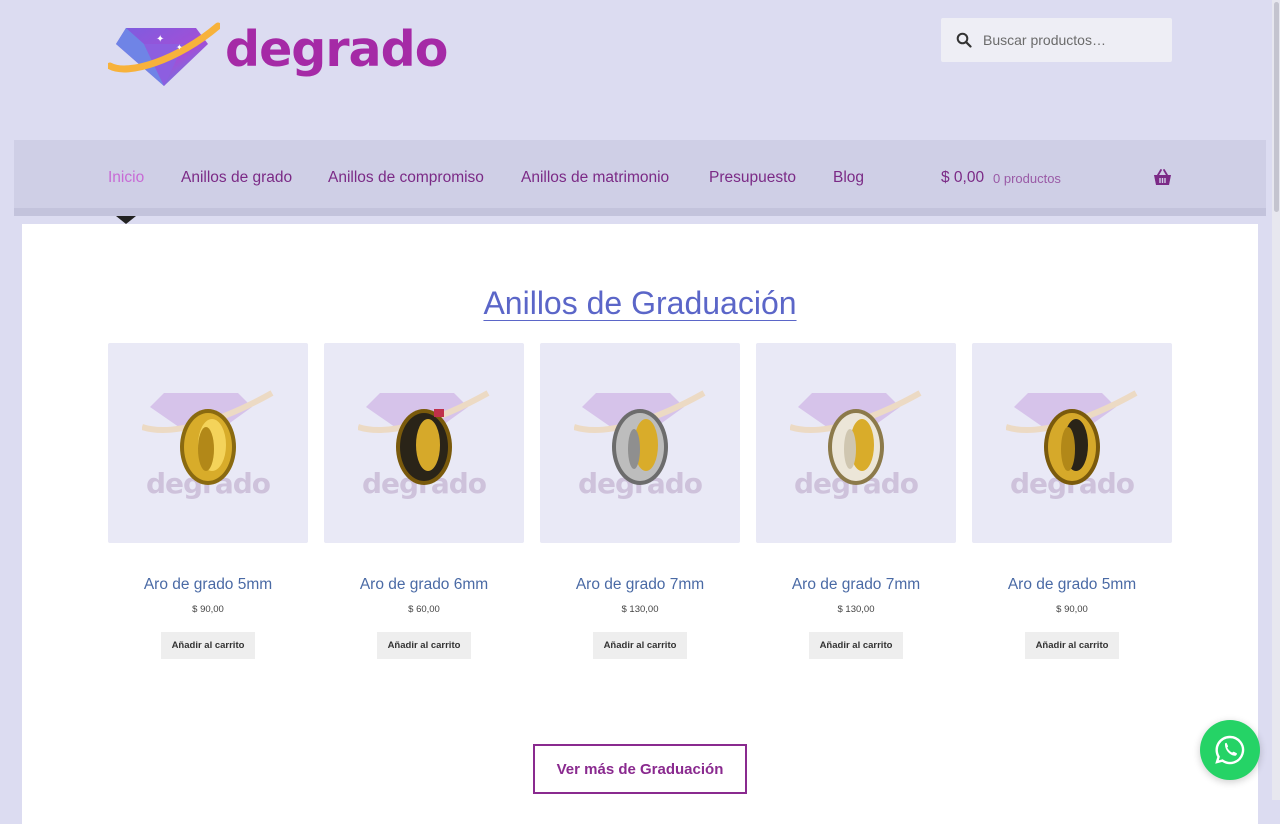 The image size is (1280, 824). Describe the element at coordinates (1276, 107) in the screenshot. I see `scrollbar-thumb` at that location.